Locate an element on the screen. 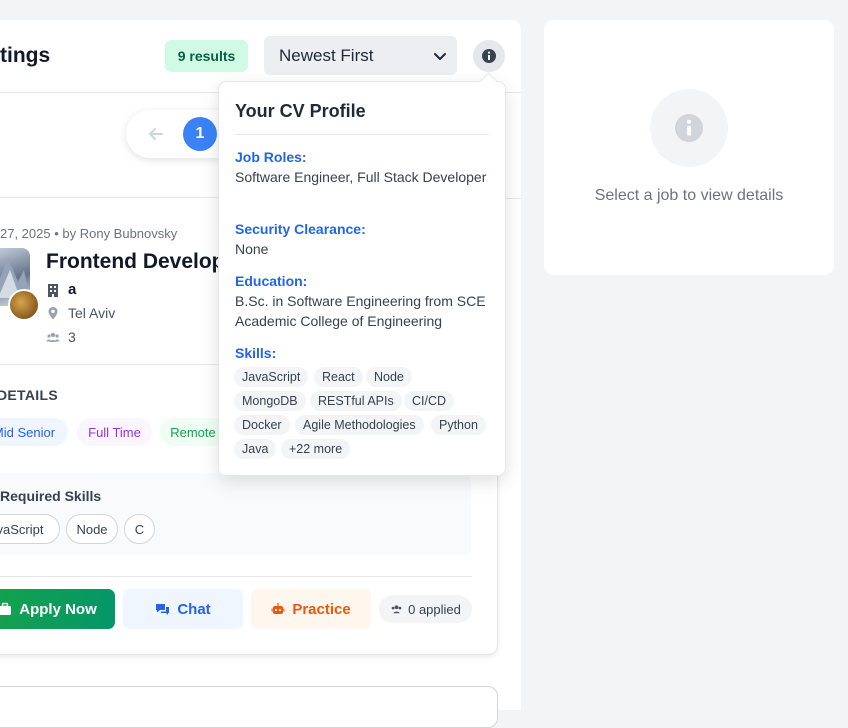  cv-profile-info-button is located at coordinates (489, 56).